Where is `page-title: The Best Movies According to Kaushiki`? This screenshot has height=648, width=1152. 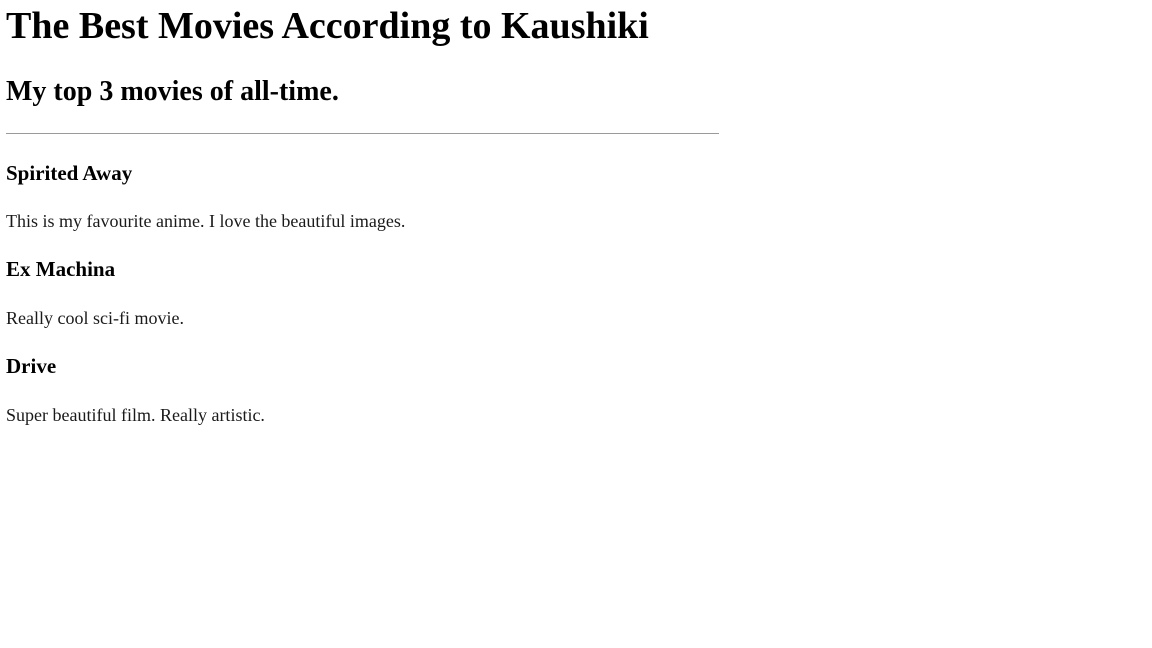 page-title: The Best Movies According to Kaushiki is located at coordinates (327, 26).